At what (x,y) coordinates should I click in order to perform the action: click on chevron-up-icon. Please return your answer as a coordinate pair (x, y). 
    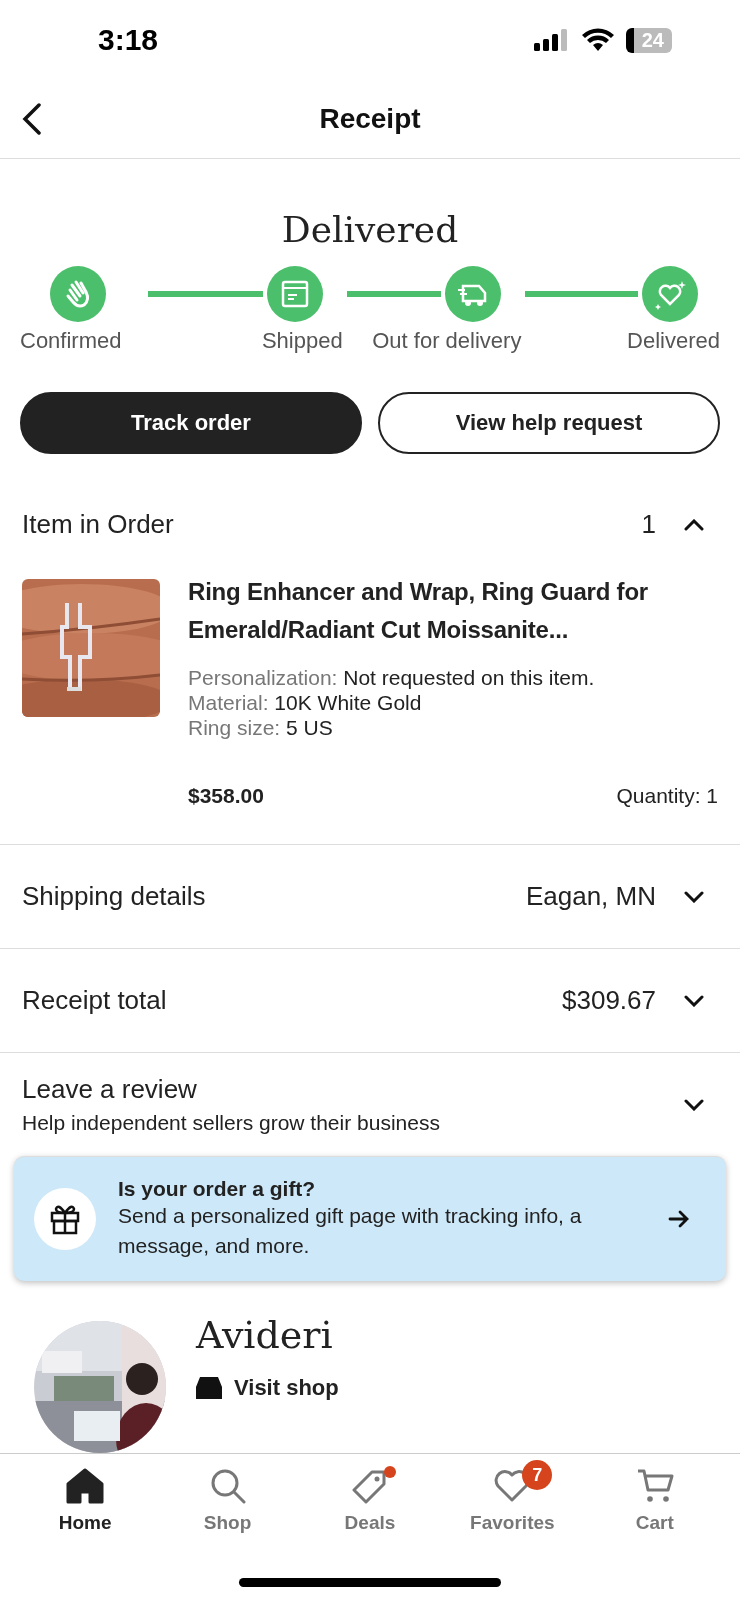
    Looking at the image, I should click on (694, 524).